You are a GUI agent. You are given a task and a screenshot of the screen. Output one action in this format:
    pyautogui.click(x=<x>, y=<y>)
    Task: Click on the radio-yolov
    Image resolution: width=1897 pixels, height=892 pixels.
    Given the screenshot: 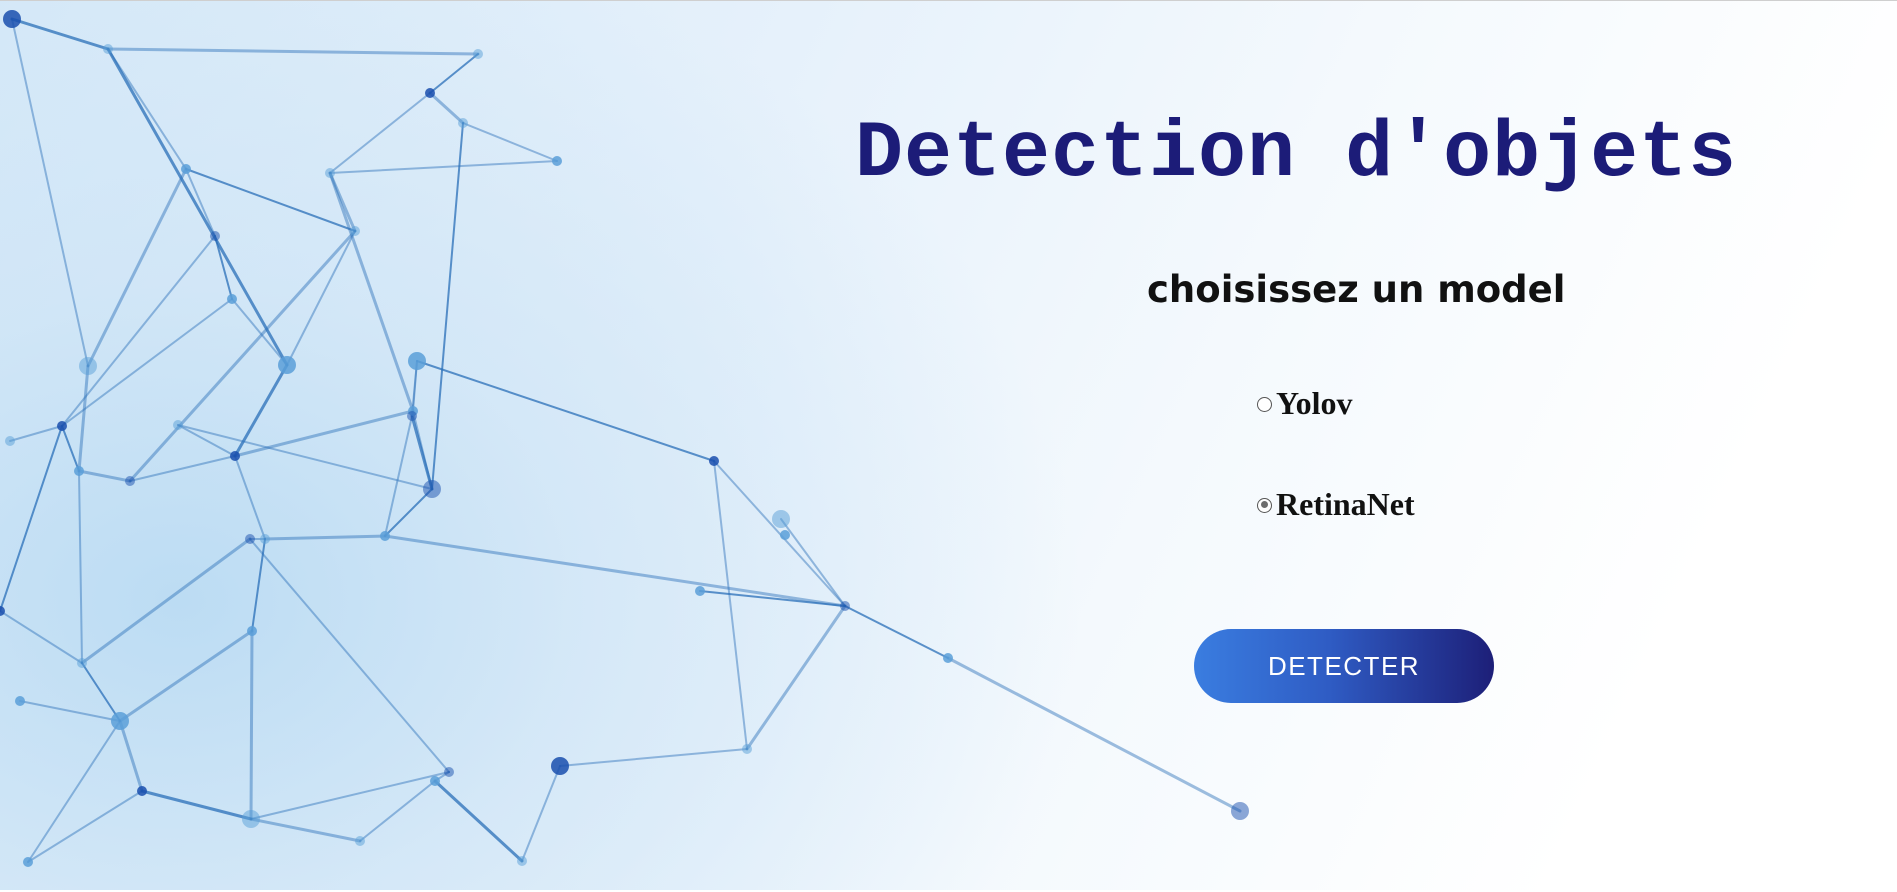 What is the action you would take?
    pyautogui.click(x=1264, y=404)
    